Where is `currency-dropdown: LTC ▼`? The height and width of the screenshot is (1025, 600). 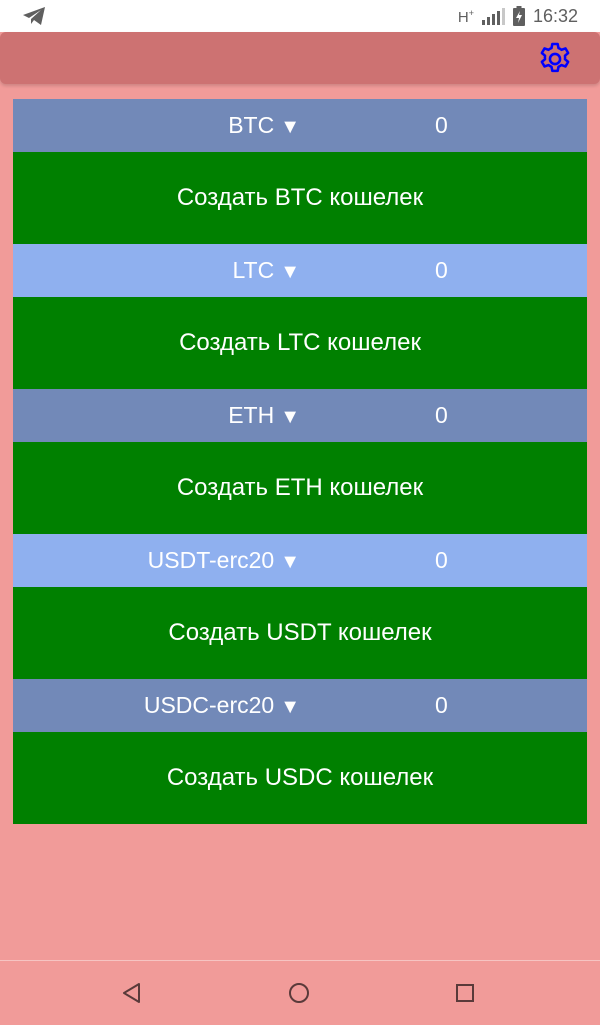 currency-dropdown: LTC ▼ is located at coordinates (266, 270).